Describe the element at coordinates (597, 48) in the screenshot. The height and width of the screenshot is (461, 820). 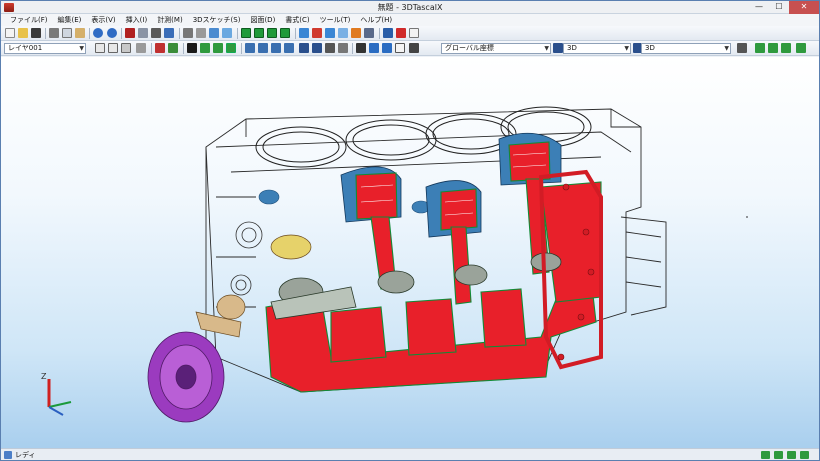
I see `view-select-1: 3D ▼` at that location.